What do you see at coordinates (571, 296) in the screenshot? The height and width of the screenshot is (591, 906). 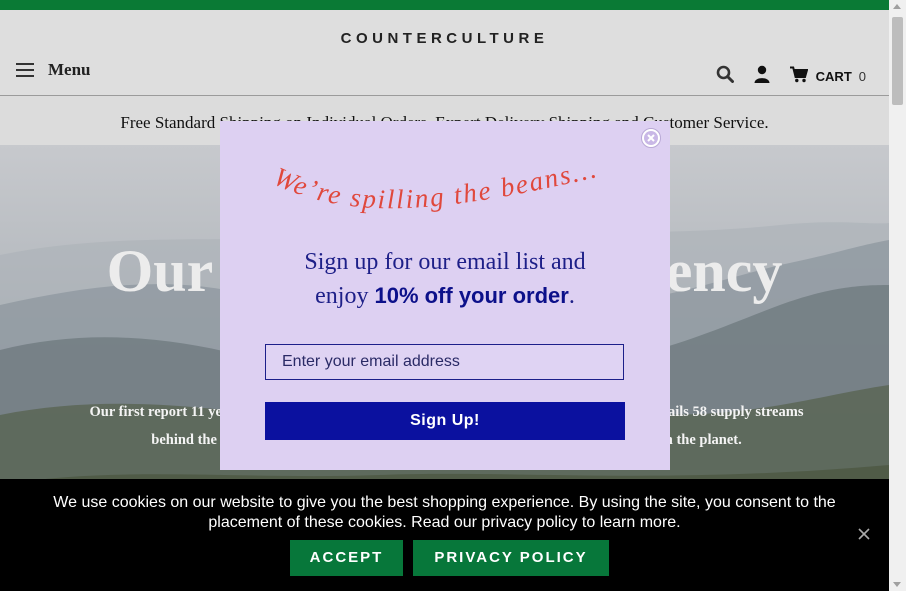 I see `signup-line-2-suffix: .` at bounding box center [571, 296].